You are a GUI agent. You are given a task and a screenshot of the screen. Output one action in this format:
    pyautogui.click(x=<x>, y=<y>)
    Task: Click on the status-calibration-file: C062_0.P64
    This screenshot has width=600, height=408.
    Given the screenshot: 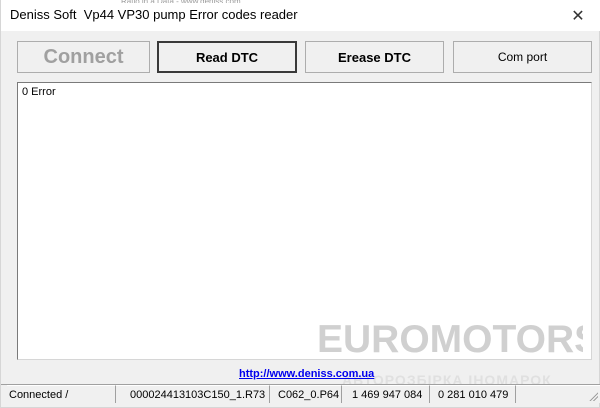 What is the action you would take?
    pyautogui.click(x=305, y=394)
    